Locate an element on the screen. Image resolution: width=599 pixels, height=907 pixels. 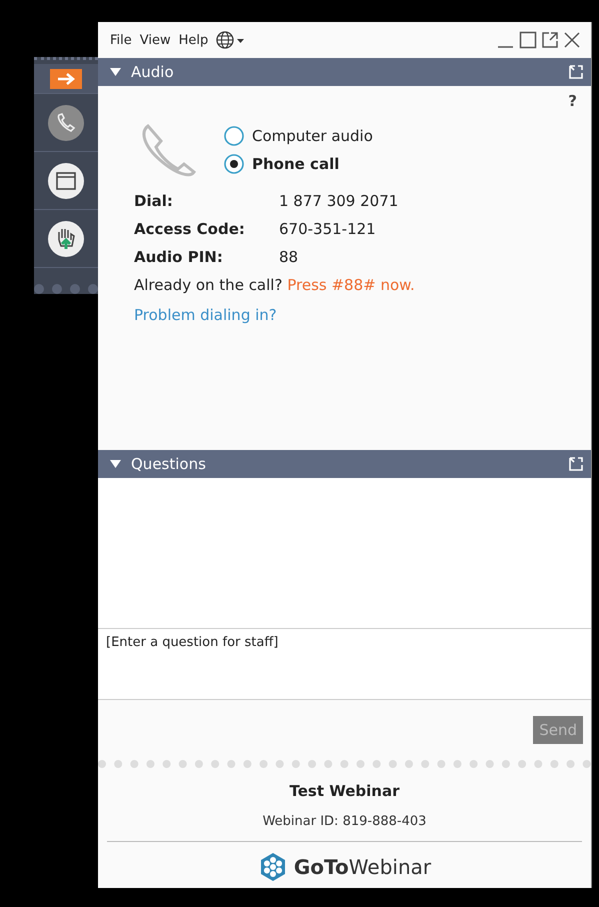
detail-value: 1 877 309 2071 is located at coordinates (339, 201).